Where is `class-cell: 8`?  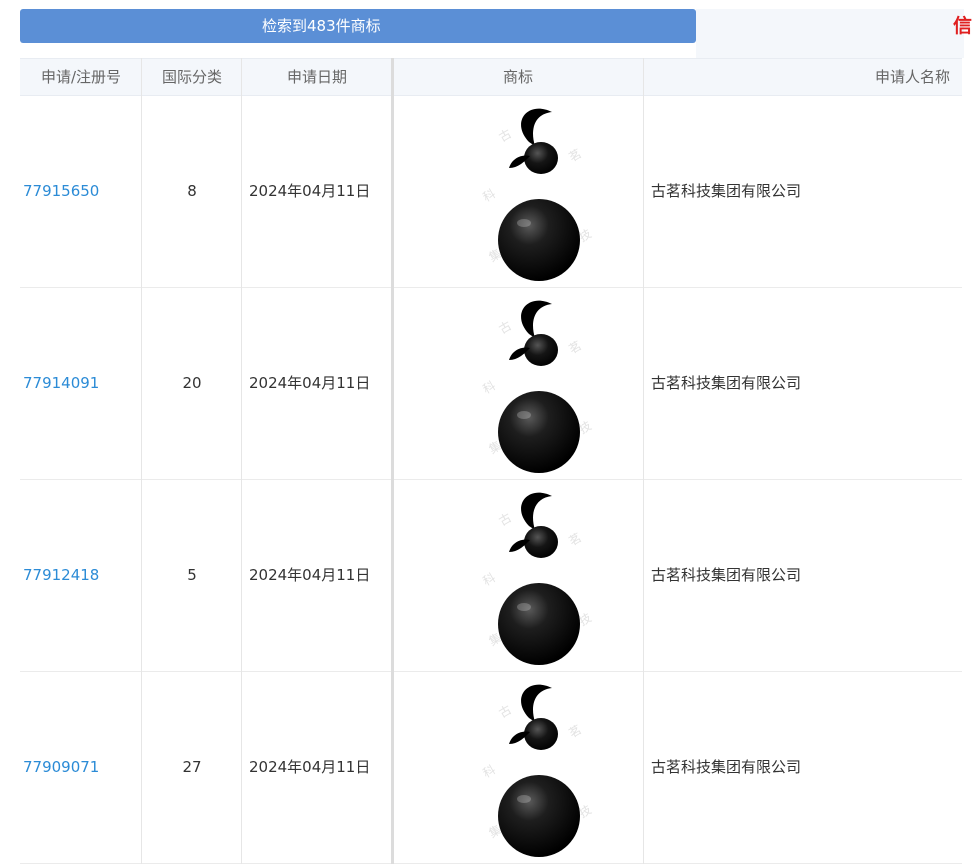
class-cell: 8 is located at coordinates (192, 191).